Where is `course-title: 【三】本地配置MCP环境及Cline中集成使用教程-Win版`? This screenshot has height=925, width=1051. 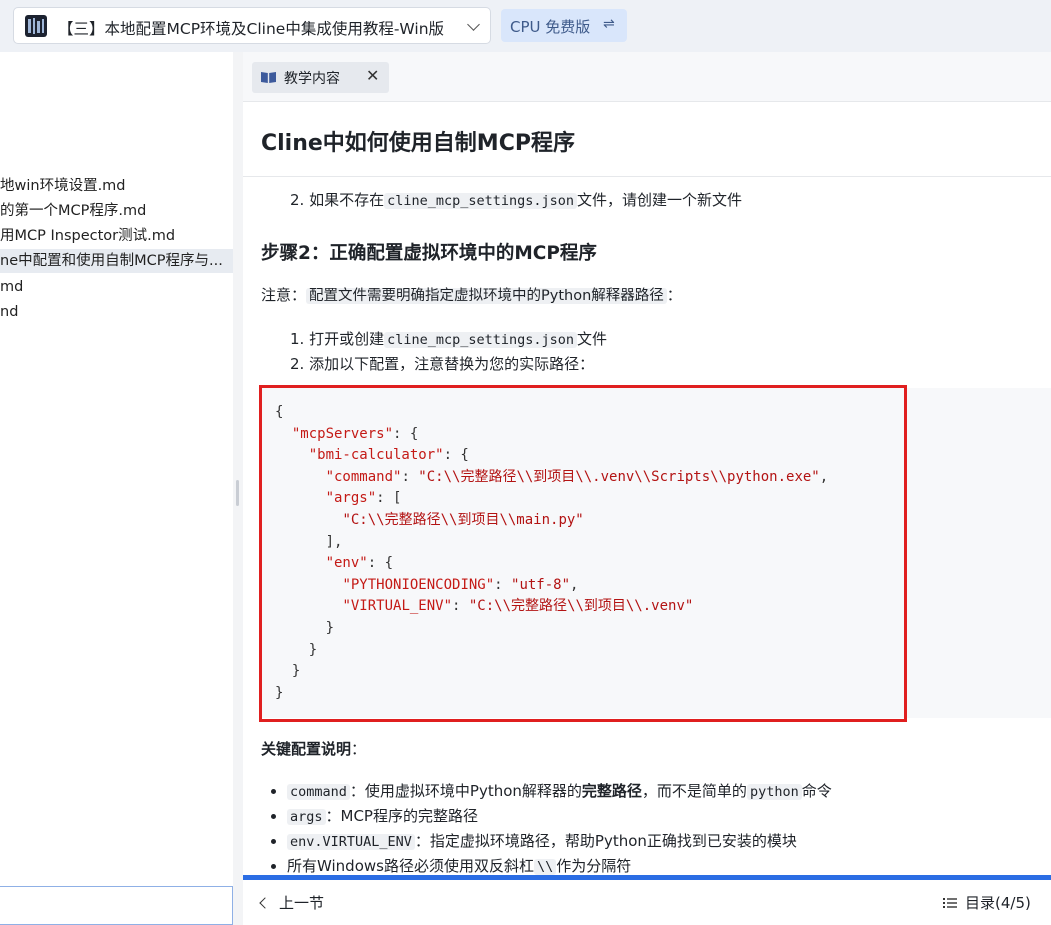 course-title: 【三】本地配置MCP环境及Cline中集成使用教程-Win版 is located at coordinates (251, 29).